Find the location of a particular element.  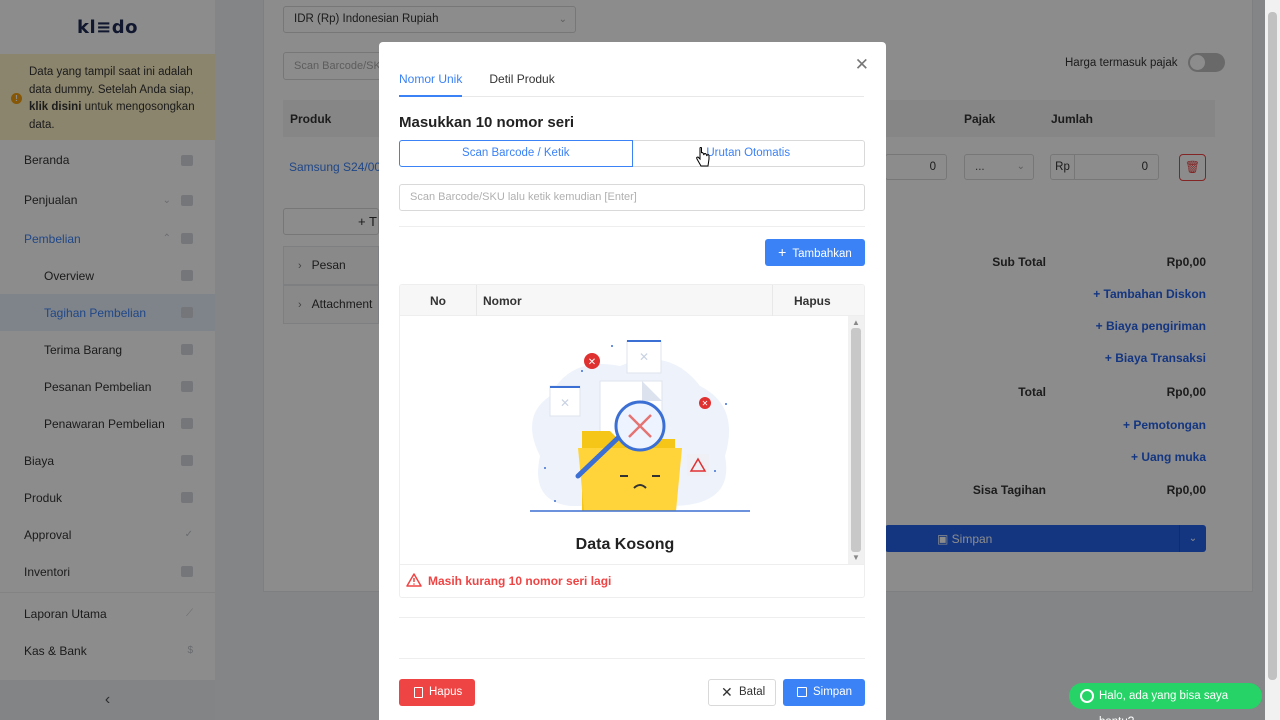

col-hapus: Hapus is located at coordinates (812, 301).